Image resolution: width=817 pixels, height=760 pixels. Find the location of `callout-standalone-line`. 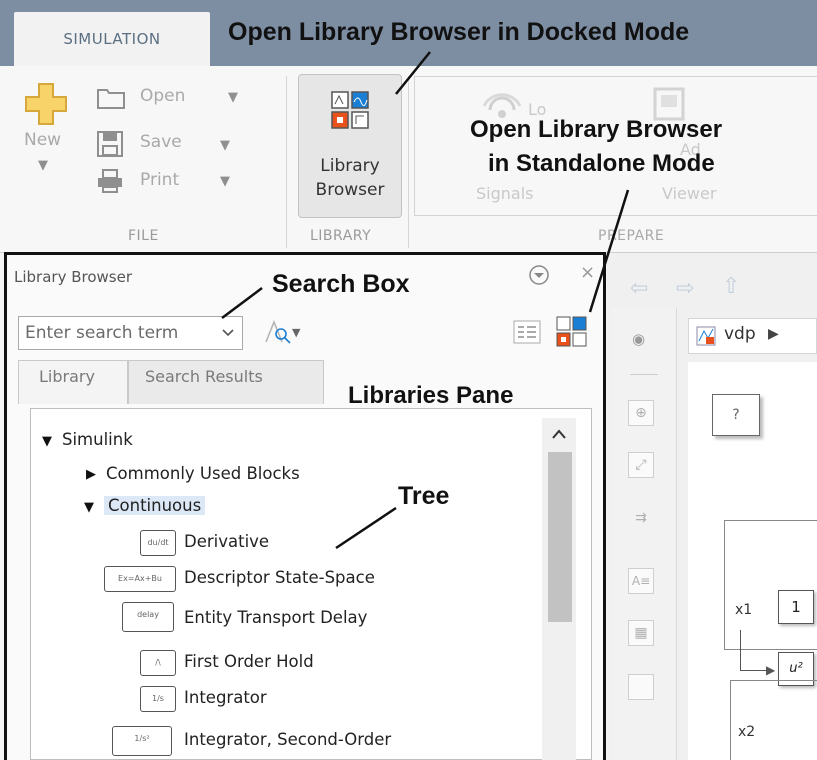

callout-standalone-line is located at coordinates (609, 251).